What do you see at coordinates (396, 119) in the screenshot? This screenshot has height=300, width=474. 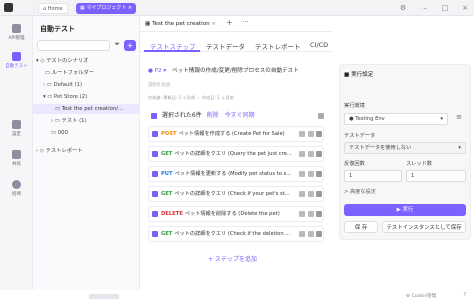 I see `env-select: ● Testing Env ▾` at bounding box center [396, 119].